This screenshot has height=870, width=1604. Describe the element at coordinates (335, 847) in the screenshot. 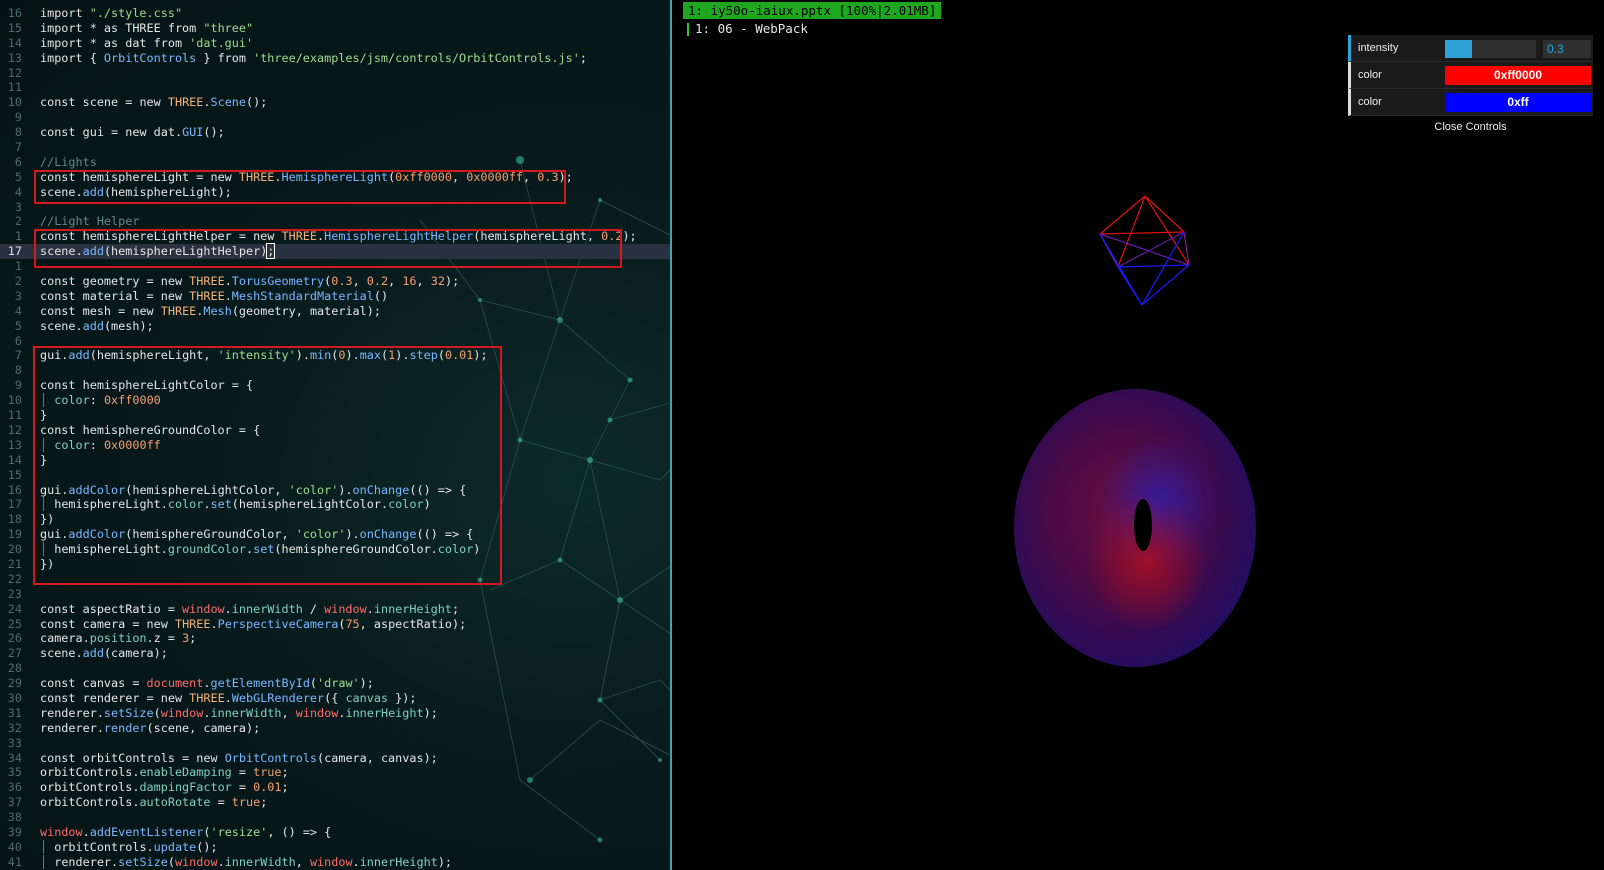

I see `code-line: 40 │ orbitControls.update();` at that location.